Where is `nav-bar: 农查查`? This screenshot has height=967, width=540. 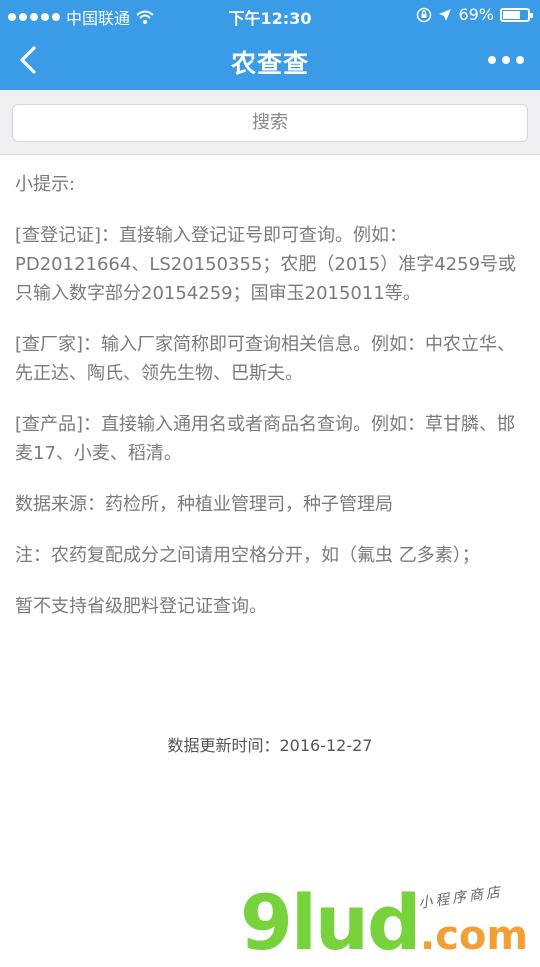
nav-bar: 农查查 is located at coordinates (270, 60).